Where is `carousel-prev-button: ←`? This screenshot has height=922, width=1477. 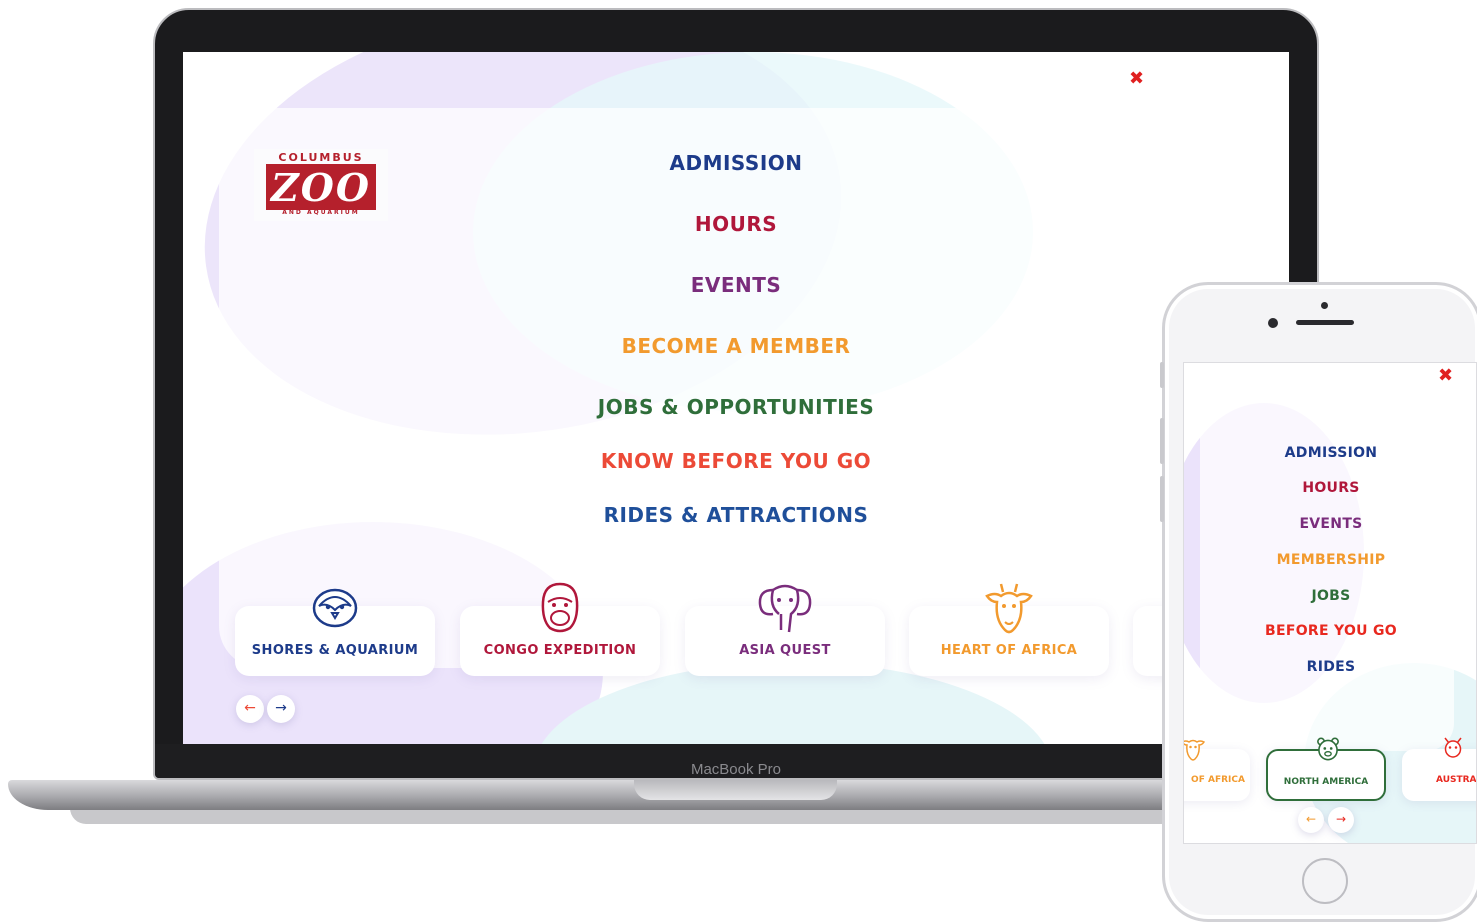
carousel-prev-button: ← is located at coordinates (250, 709).